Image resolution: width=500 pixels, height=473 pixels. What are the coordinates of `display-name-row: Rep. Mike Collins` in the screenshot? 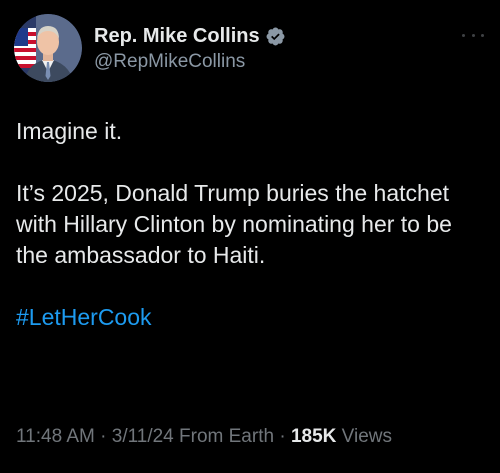 It's located at (190, 36).